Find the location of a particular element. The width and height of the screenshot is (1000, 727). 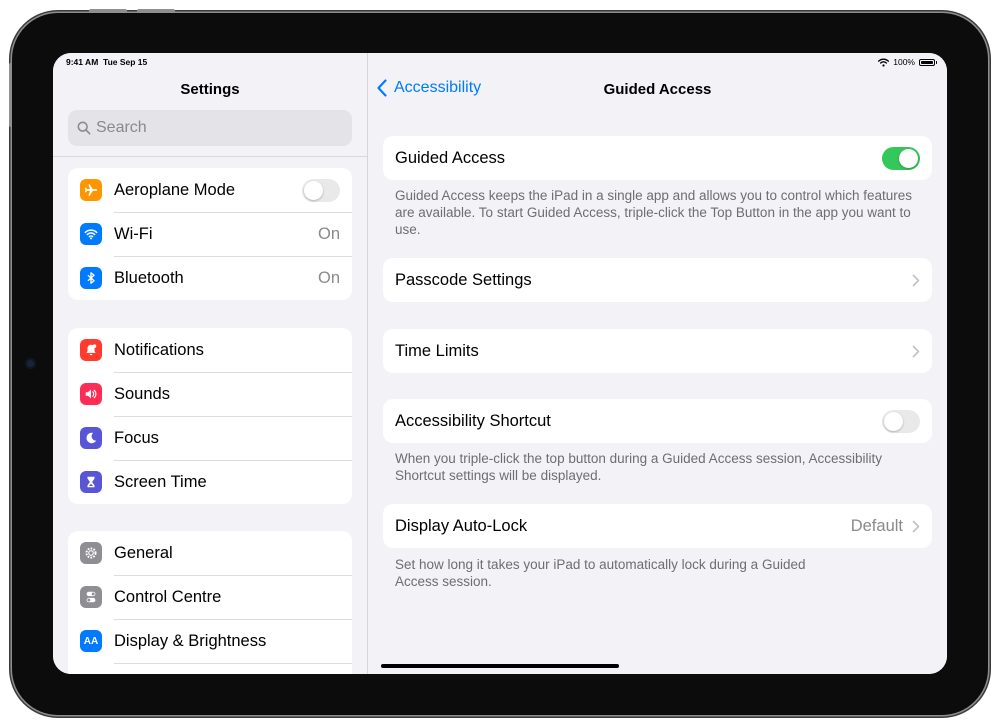

speaker-icon is located at coordinates (91, 394).